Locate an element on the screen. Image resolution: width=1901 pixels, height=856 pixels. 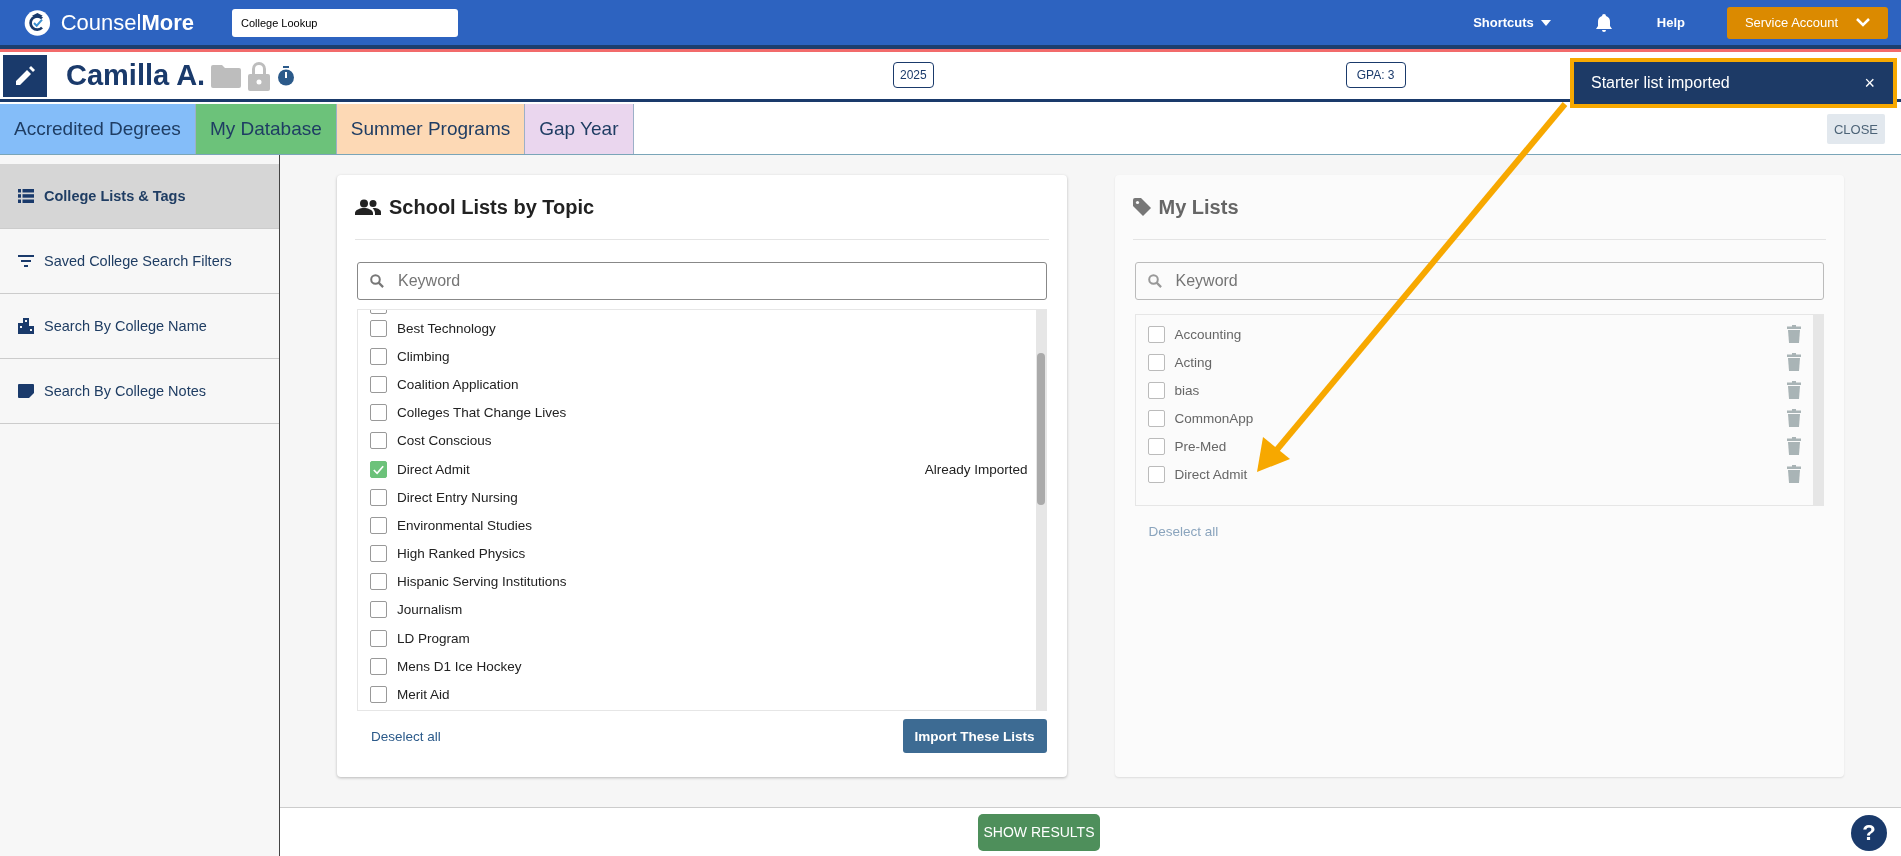
close-button: × is located at coordinates (1869, 83).